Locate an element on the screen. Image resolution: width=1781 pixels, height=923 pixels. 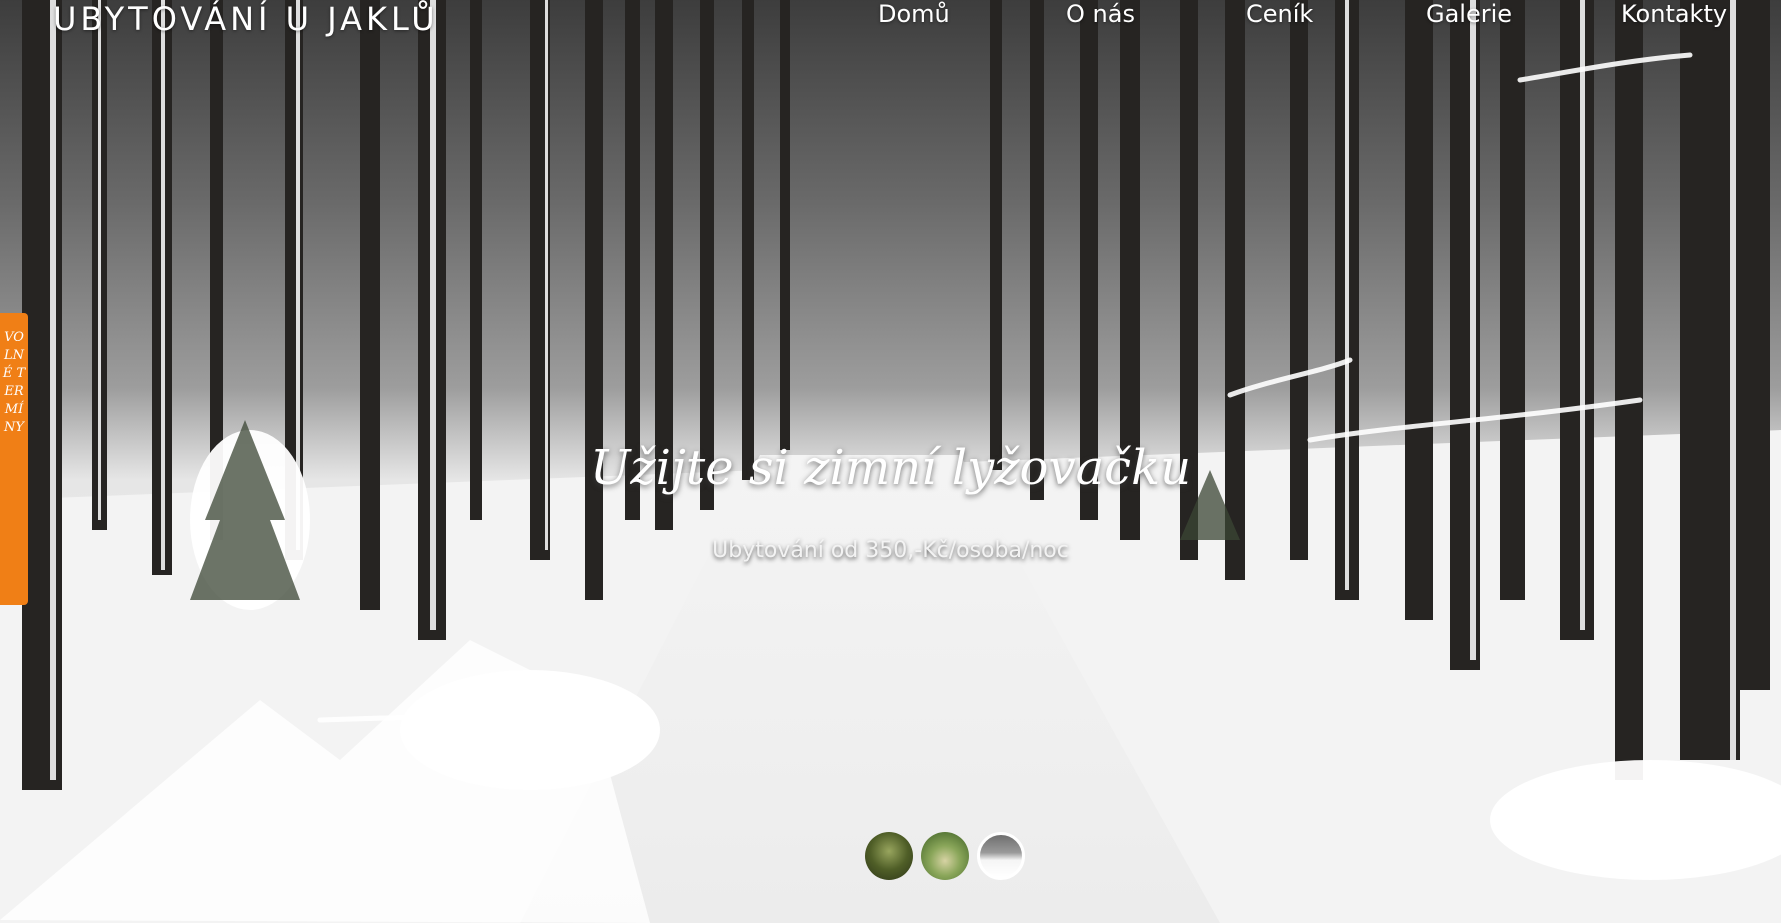
winter-forest-thumbnail is located at coordinates (1001, 856).